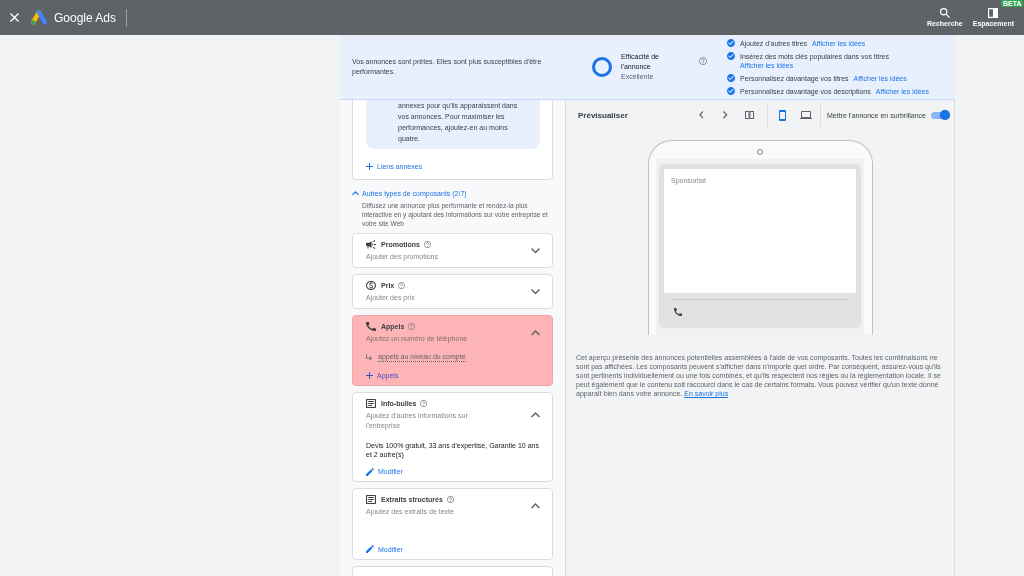 The height and width of the screenshot is (576, 1024). I want to click on desktop-preview-button, so click(806, 115).